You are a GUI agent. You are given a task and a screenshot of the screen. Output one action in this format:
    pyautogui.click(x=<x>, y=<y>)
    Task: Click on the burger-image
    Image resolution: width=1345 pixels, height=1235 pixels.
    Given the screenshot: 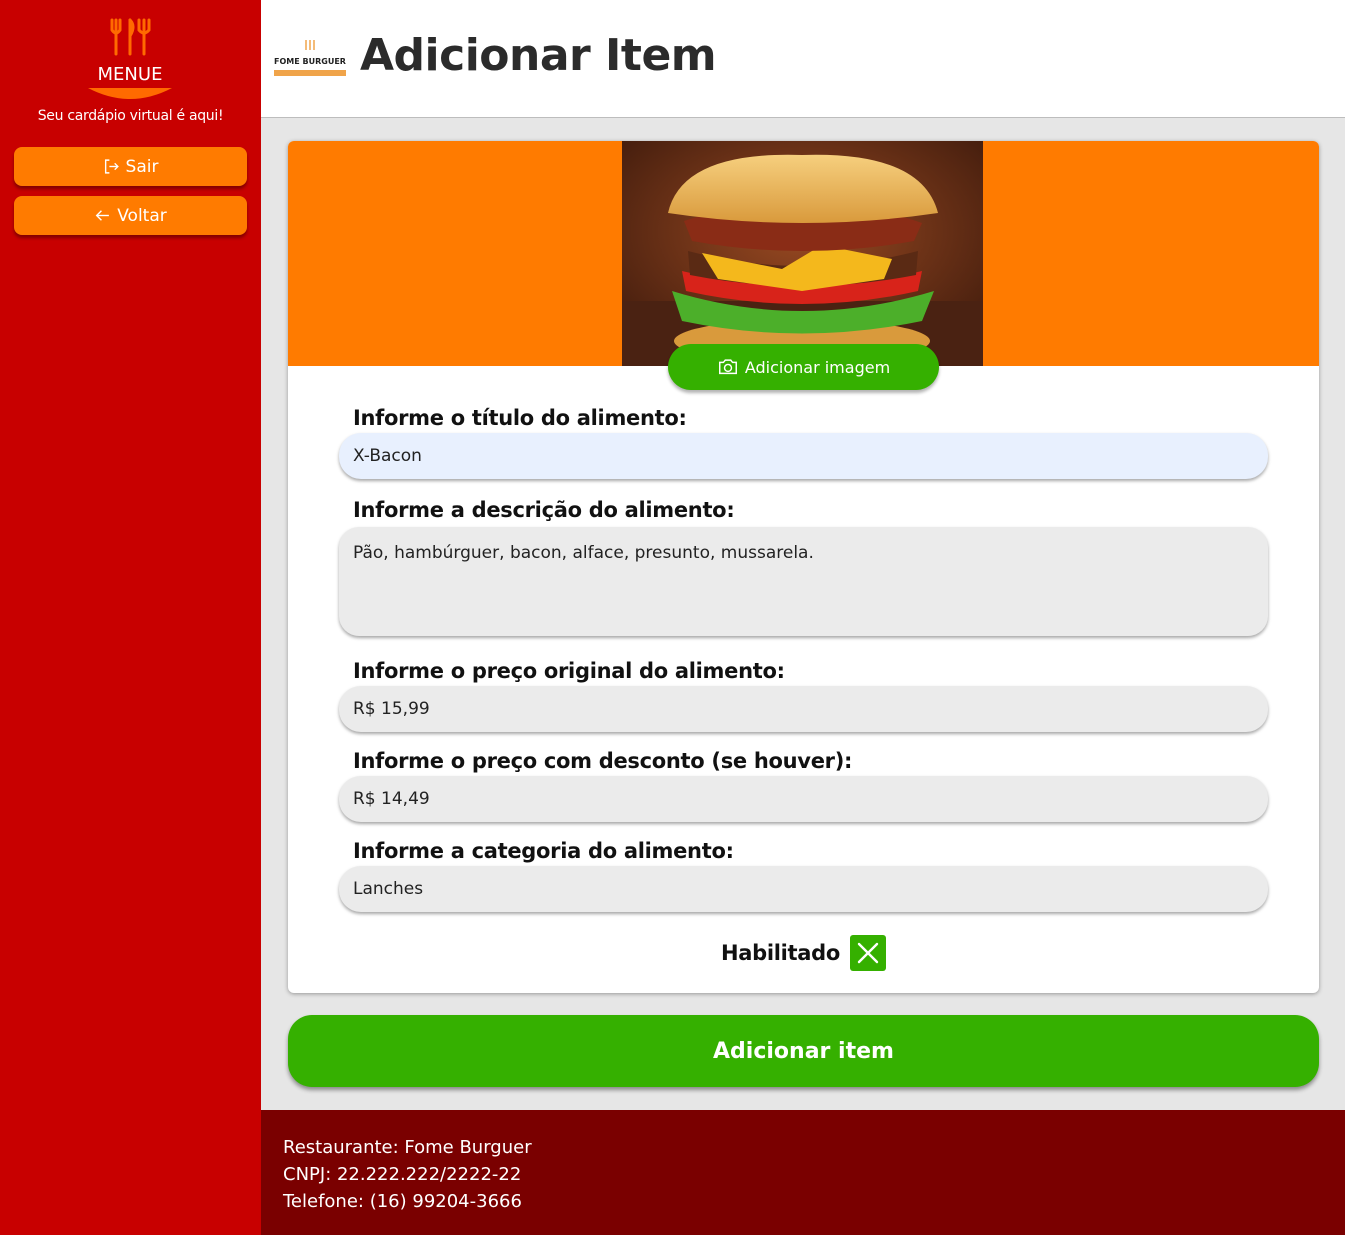 What is the action you would take?
    pyautogui.click(x=802, y=253)
    